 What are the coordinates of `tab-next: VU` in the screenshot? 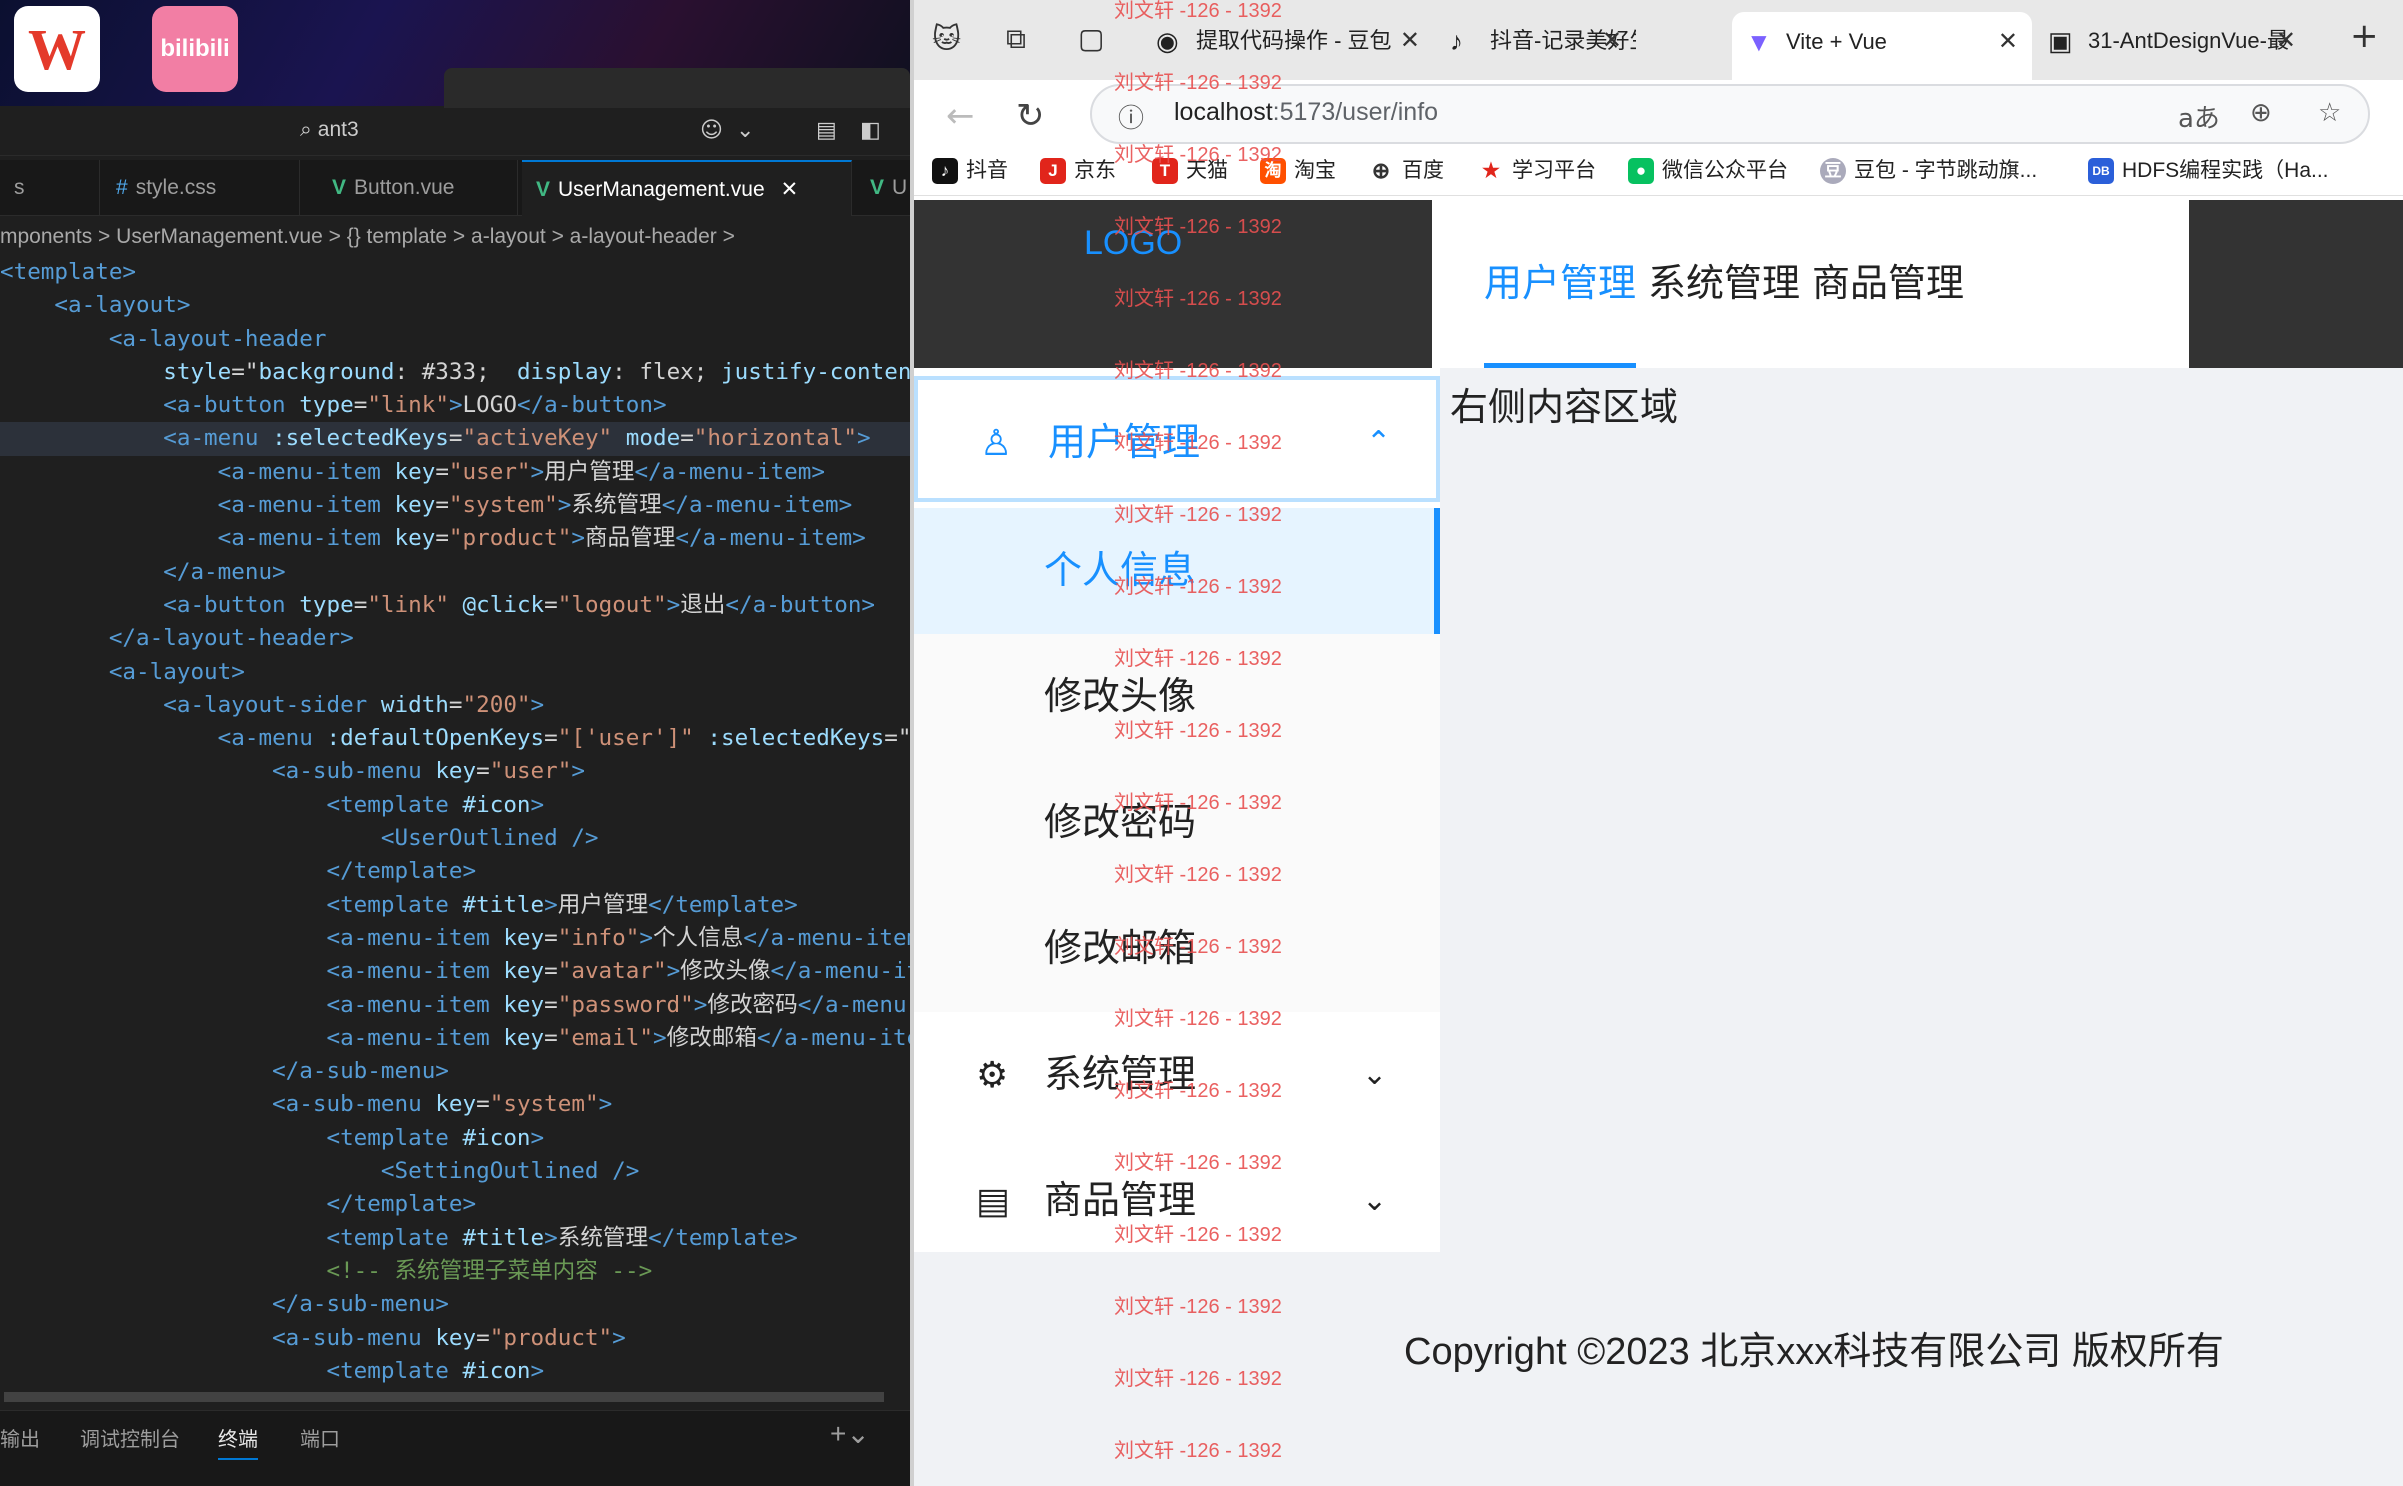 It's located at (883, 188).